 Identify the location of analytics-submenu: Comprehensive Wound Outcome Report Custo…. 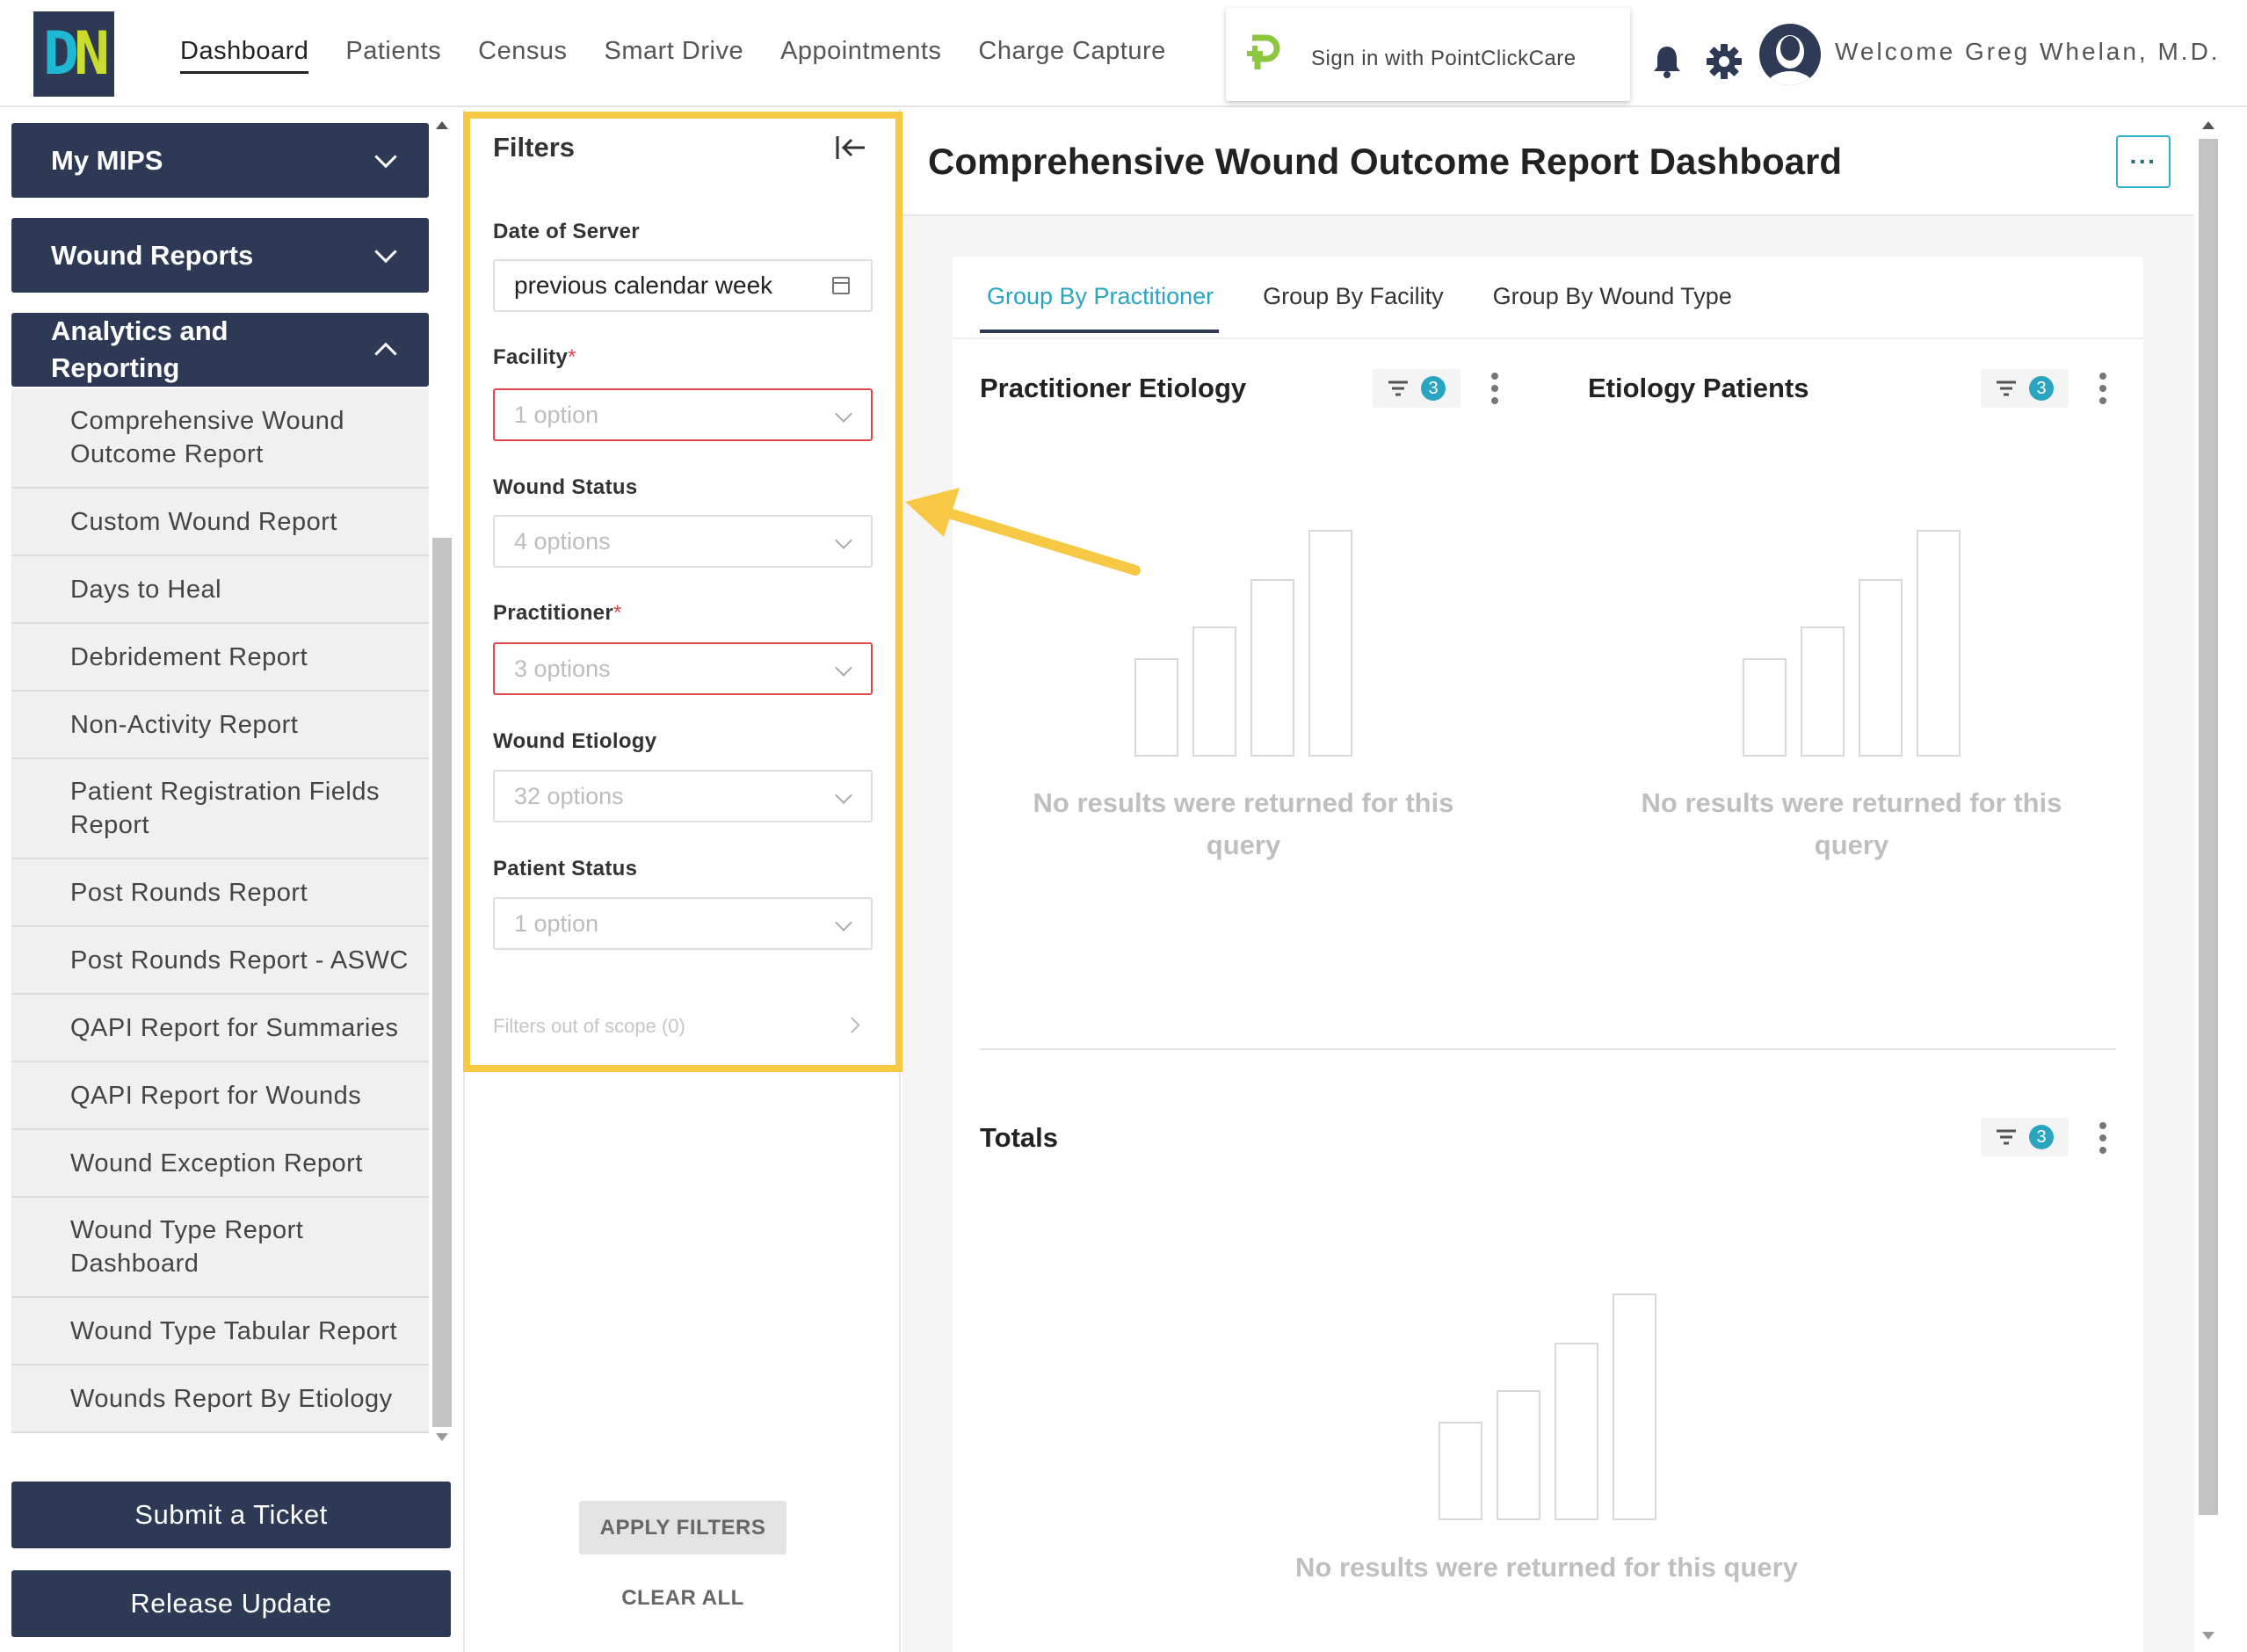
(220, 911).